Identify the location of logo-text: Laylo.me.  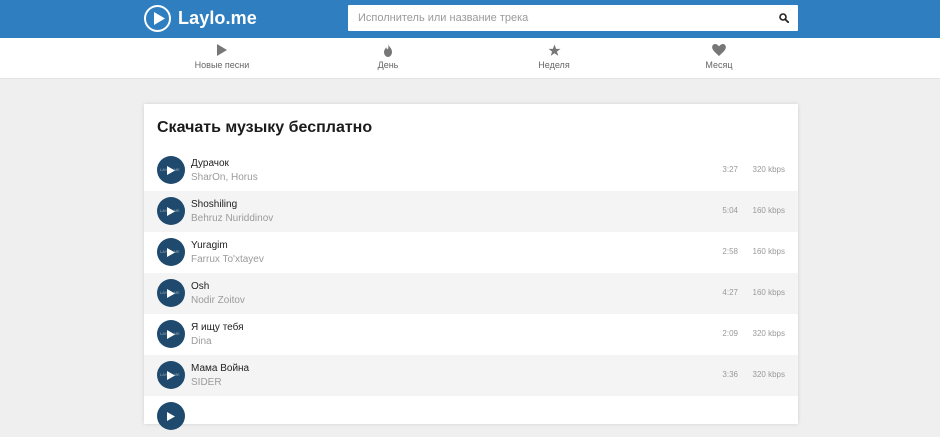
(217, 18).